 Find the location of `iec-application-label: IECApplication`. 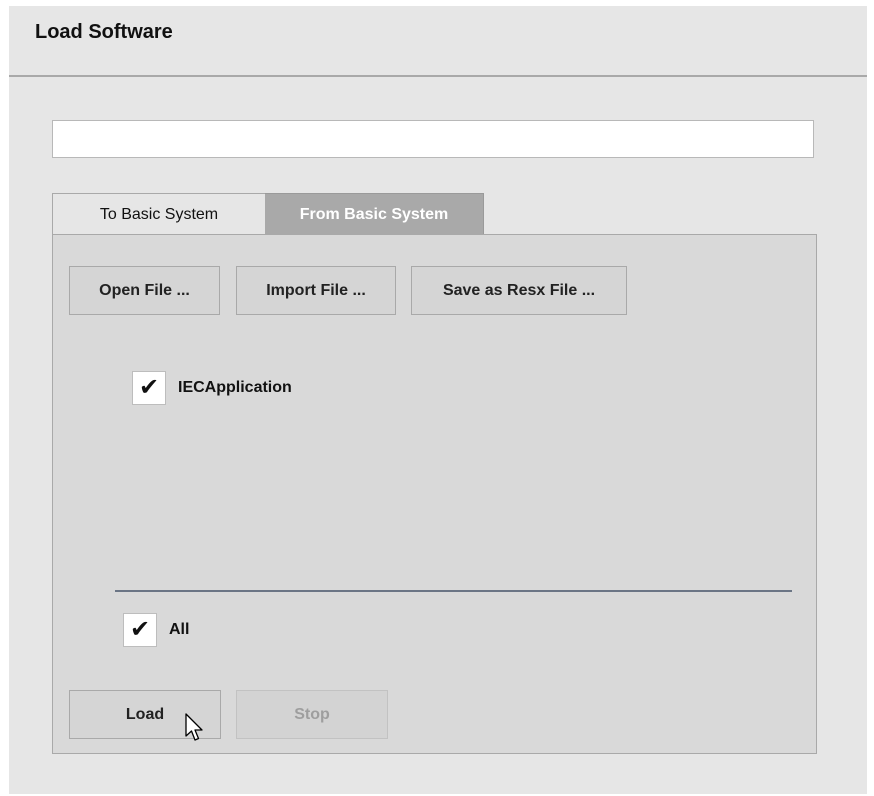

iec-application-label: IECApplication is located at coordinates (235, 387).